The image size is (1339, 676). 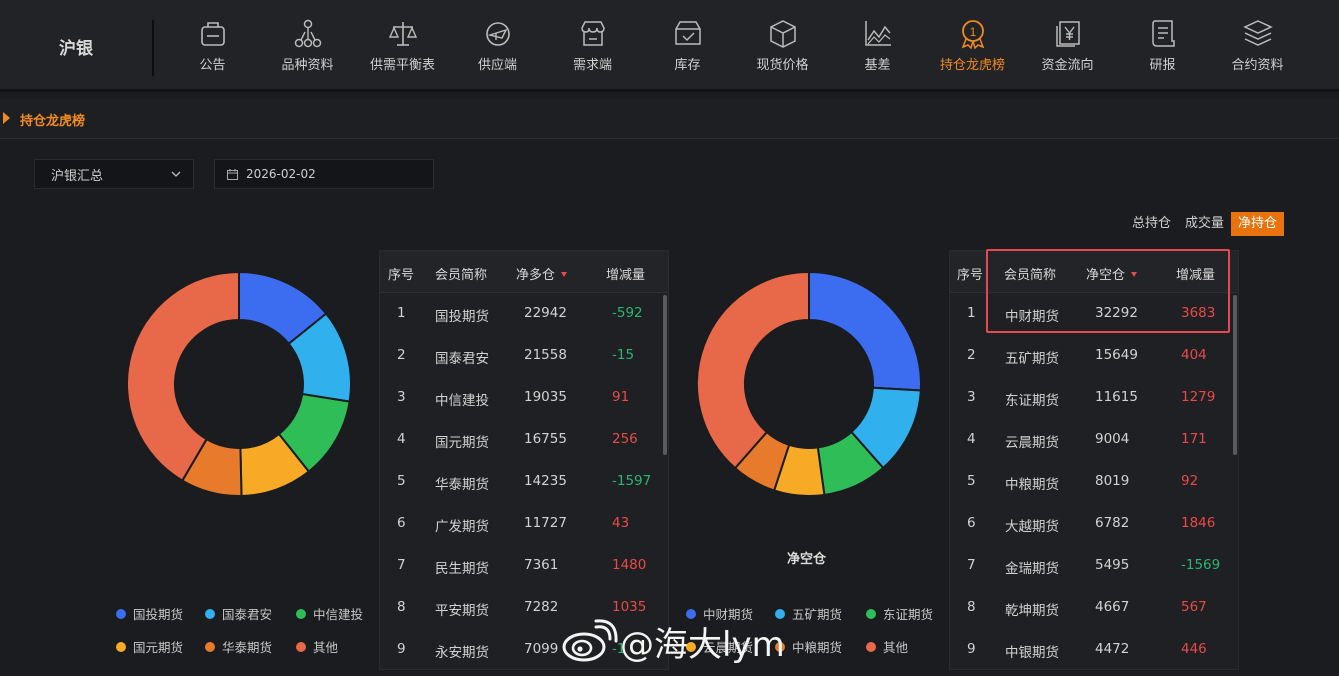 I want to click on nav-item-8: 1 持仓龙虎榜, so click(x=972, y=46).